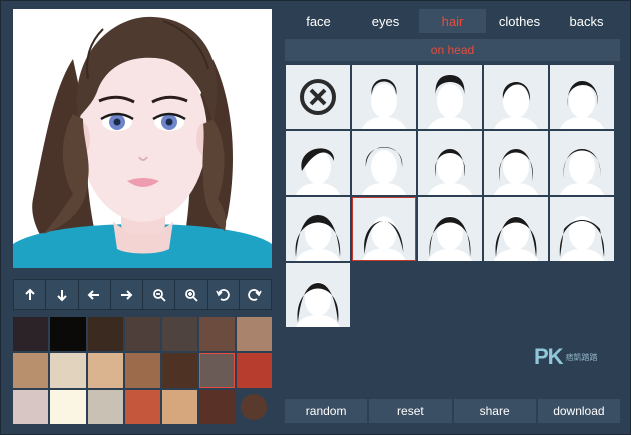  I want to click on arrow-down-icon, so click(62, 294).